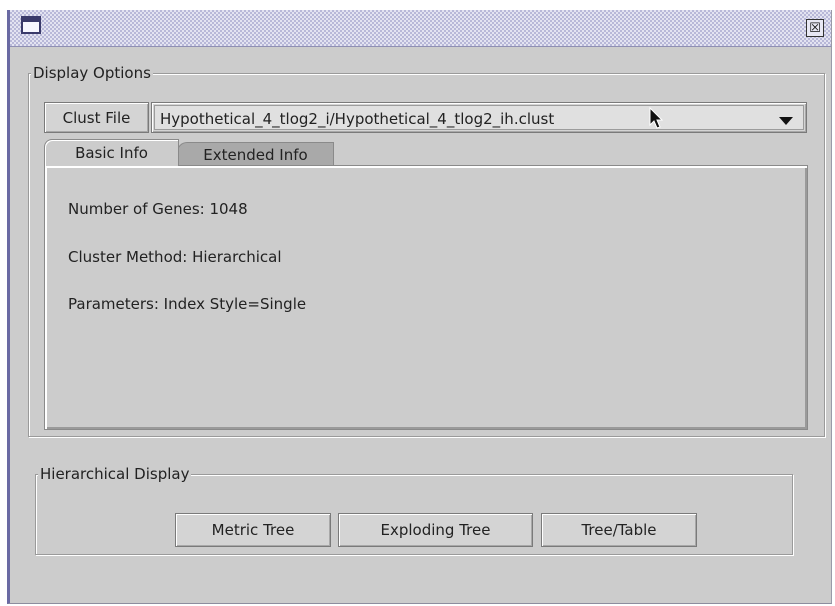  I want to click on parameters: Parameters: Index Style=Single, so click(187, 304).